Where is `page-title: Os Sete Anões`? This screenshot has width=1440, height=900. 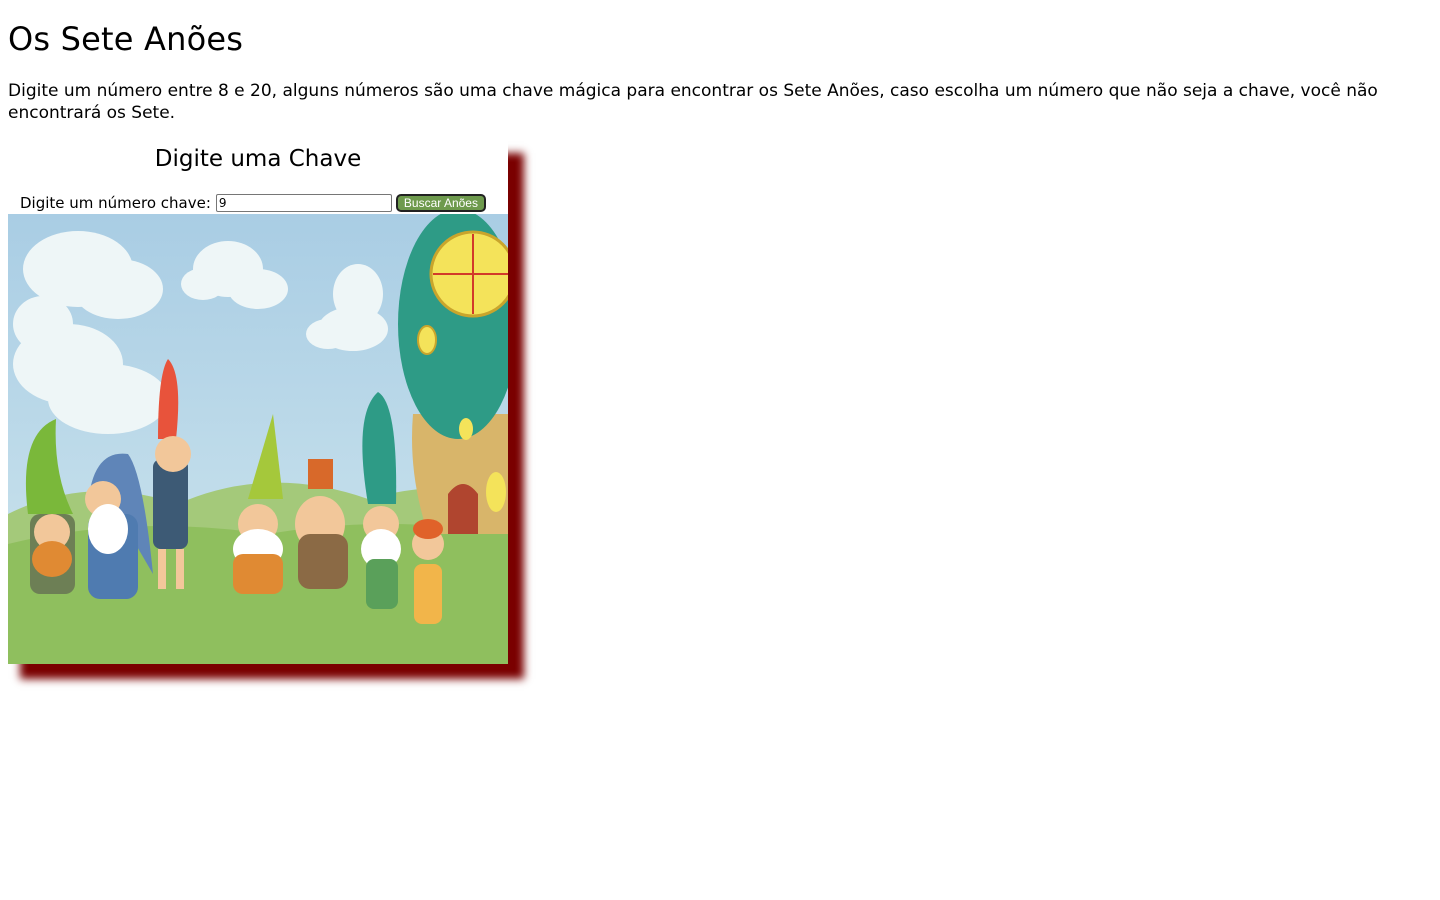 page-title: Os Sete Anões is located at coordinates (126, 39).